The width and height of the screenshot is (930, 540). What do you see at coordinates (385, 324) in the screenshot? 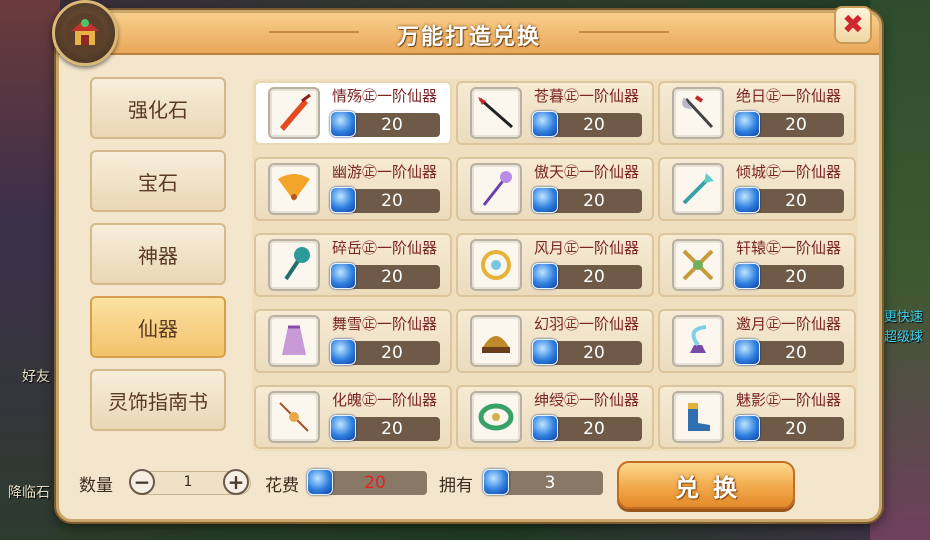
I see `item-name: 舞雪㊣一阶仙器` at bounding box center [385, 324].